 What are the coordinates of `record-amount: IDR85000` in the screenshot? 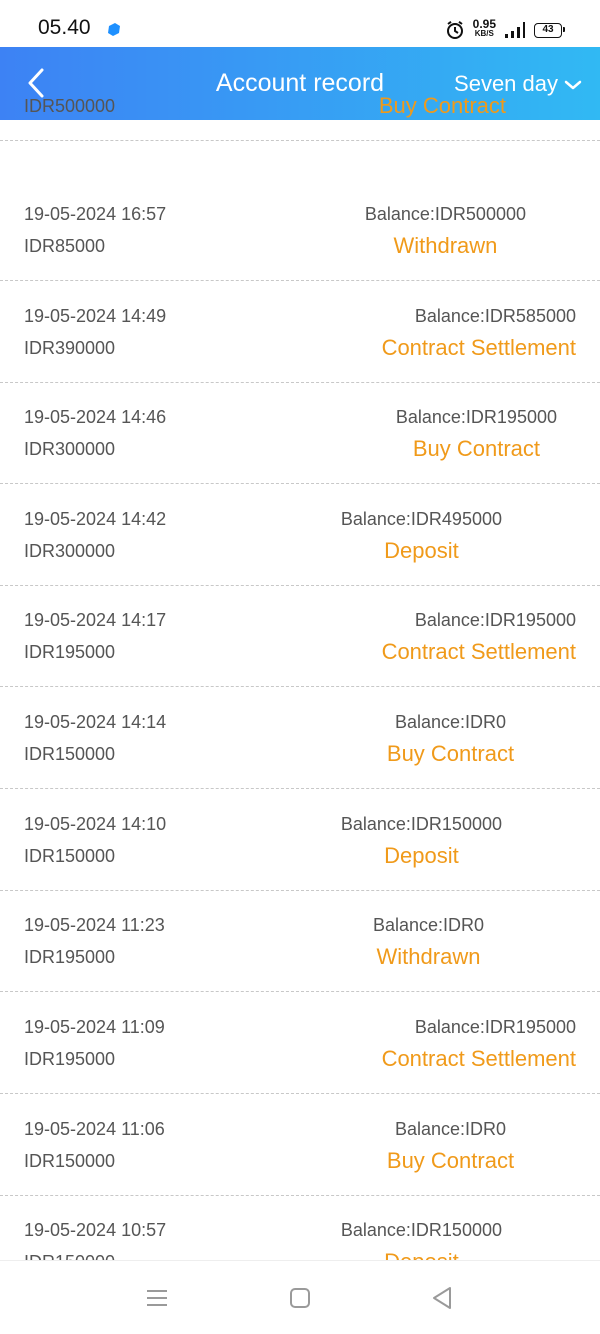 It's located at (65, 246).